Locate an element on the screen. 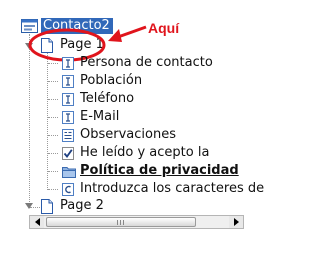 The height and width of the screenshot is (254, 320). textarea-icon is located at coordinates (68, 135).